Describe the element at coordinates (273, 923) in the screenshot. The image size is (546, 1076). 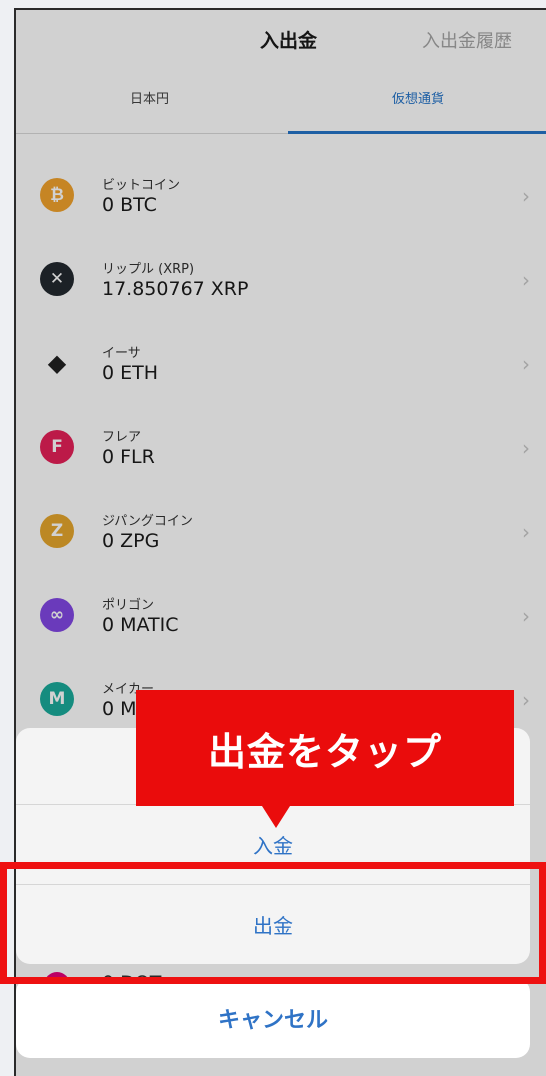
I see `withdraw-highlight-box` at that location.